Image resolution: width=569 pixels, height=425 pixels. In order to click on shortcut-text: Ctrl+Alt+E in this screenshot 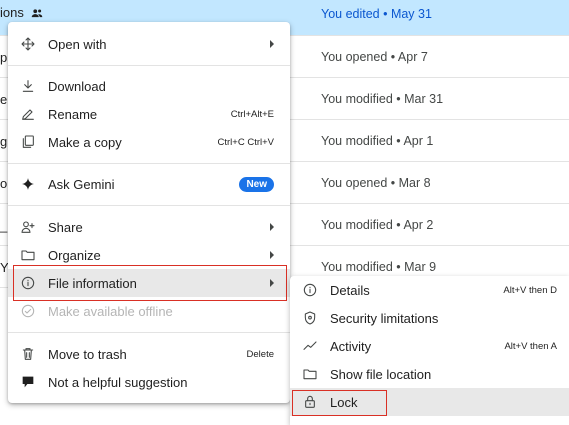, I will do `click(252, 114)`.